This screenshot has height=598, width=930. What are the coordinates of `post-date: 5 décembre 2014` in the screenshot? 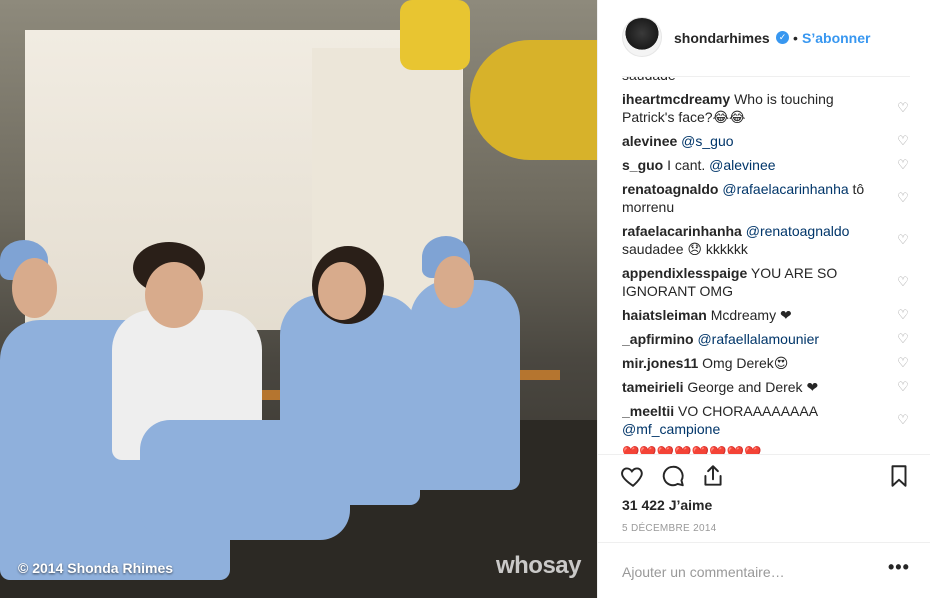 It's located at (669, 528).